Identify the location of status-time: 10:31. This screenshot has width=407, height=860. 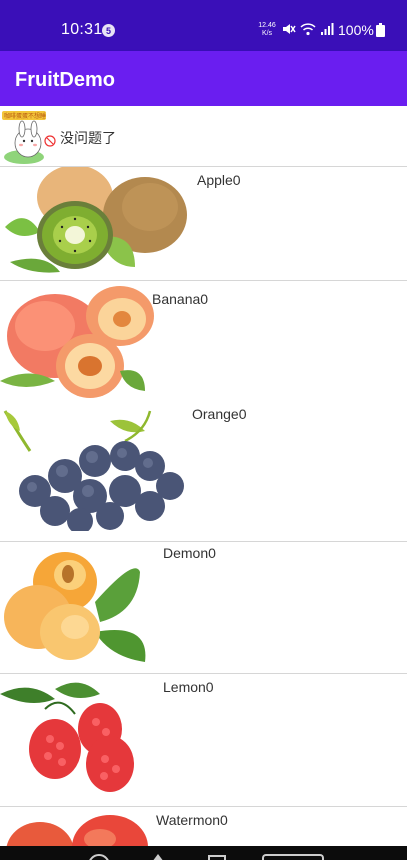
(82, 29).